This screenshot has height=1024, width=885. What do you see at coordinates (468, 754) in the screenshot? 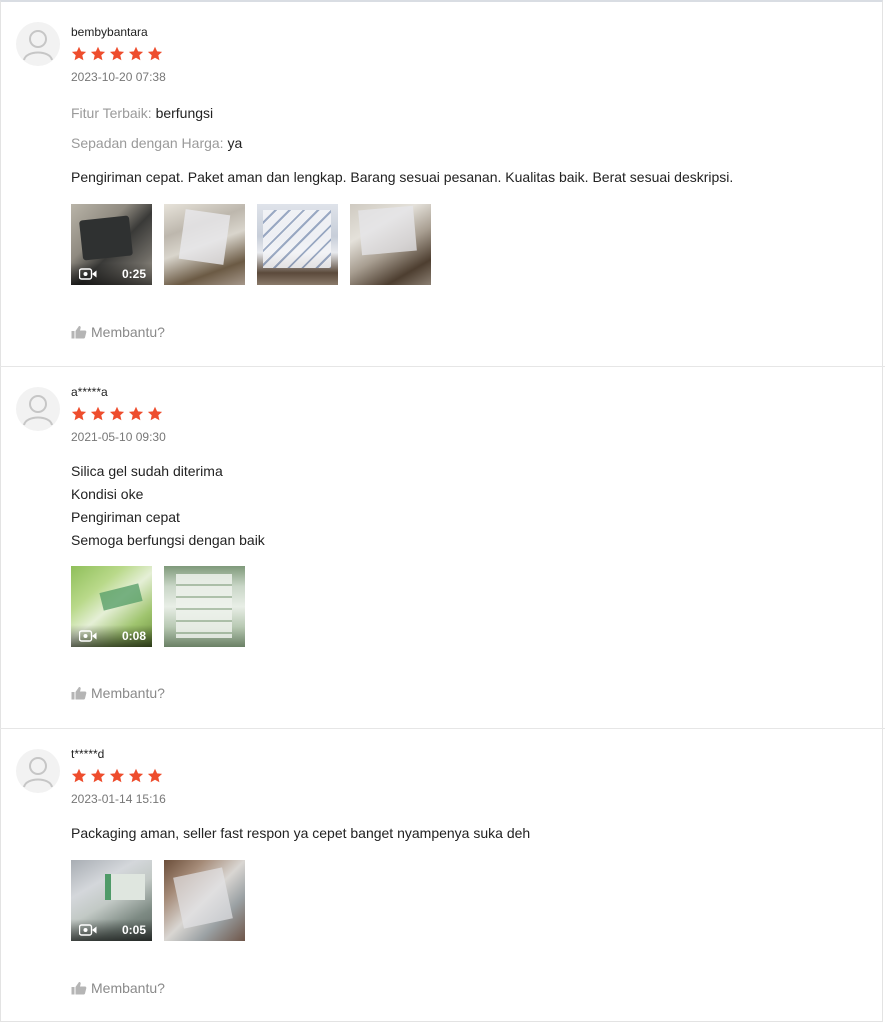
I see `review-username: t*****d` at bounding box center [468, 754].